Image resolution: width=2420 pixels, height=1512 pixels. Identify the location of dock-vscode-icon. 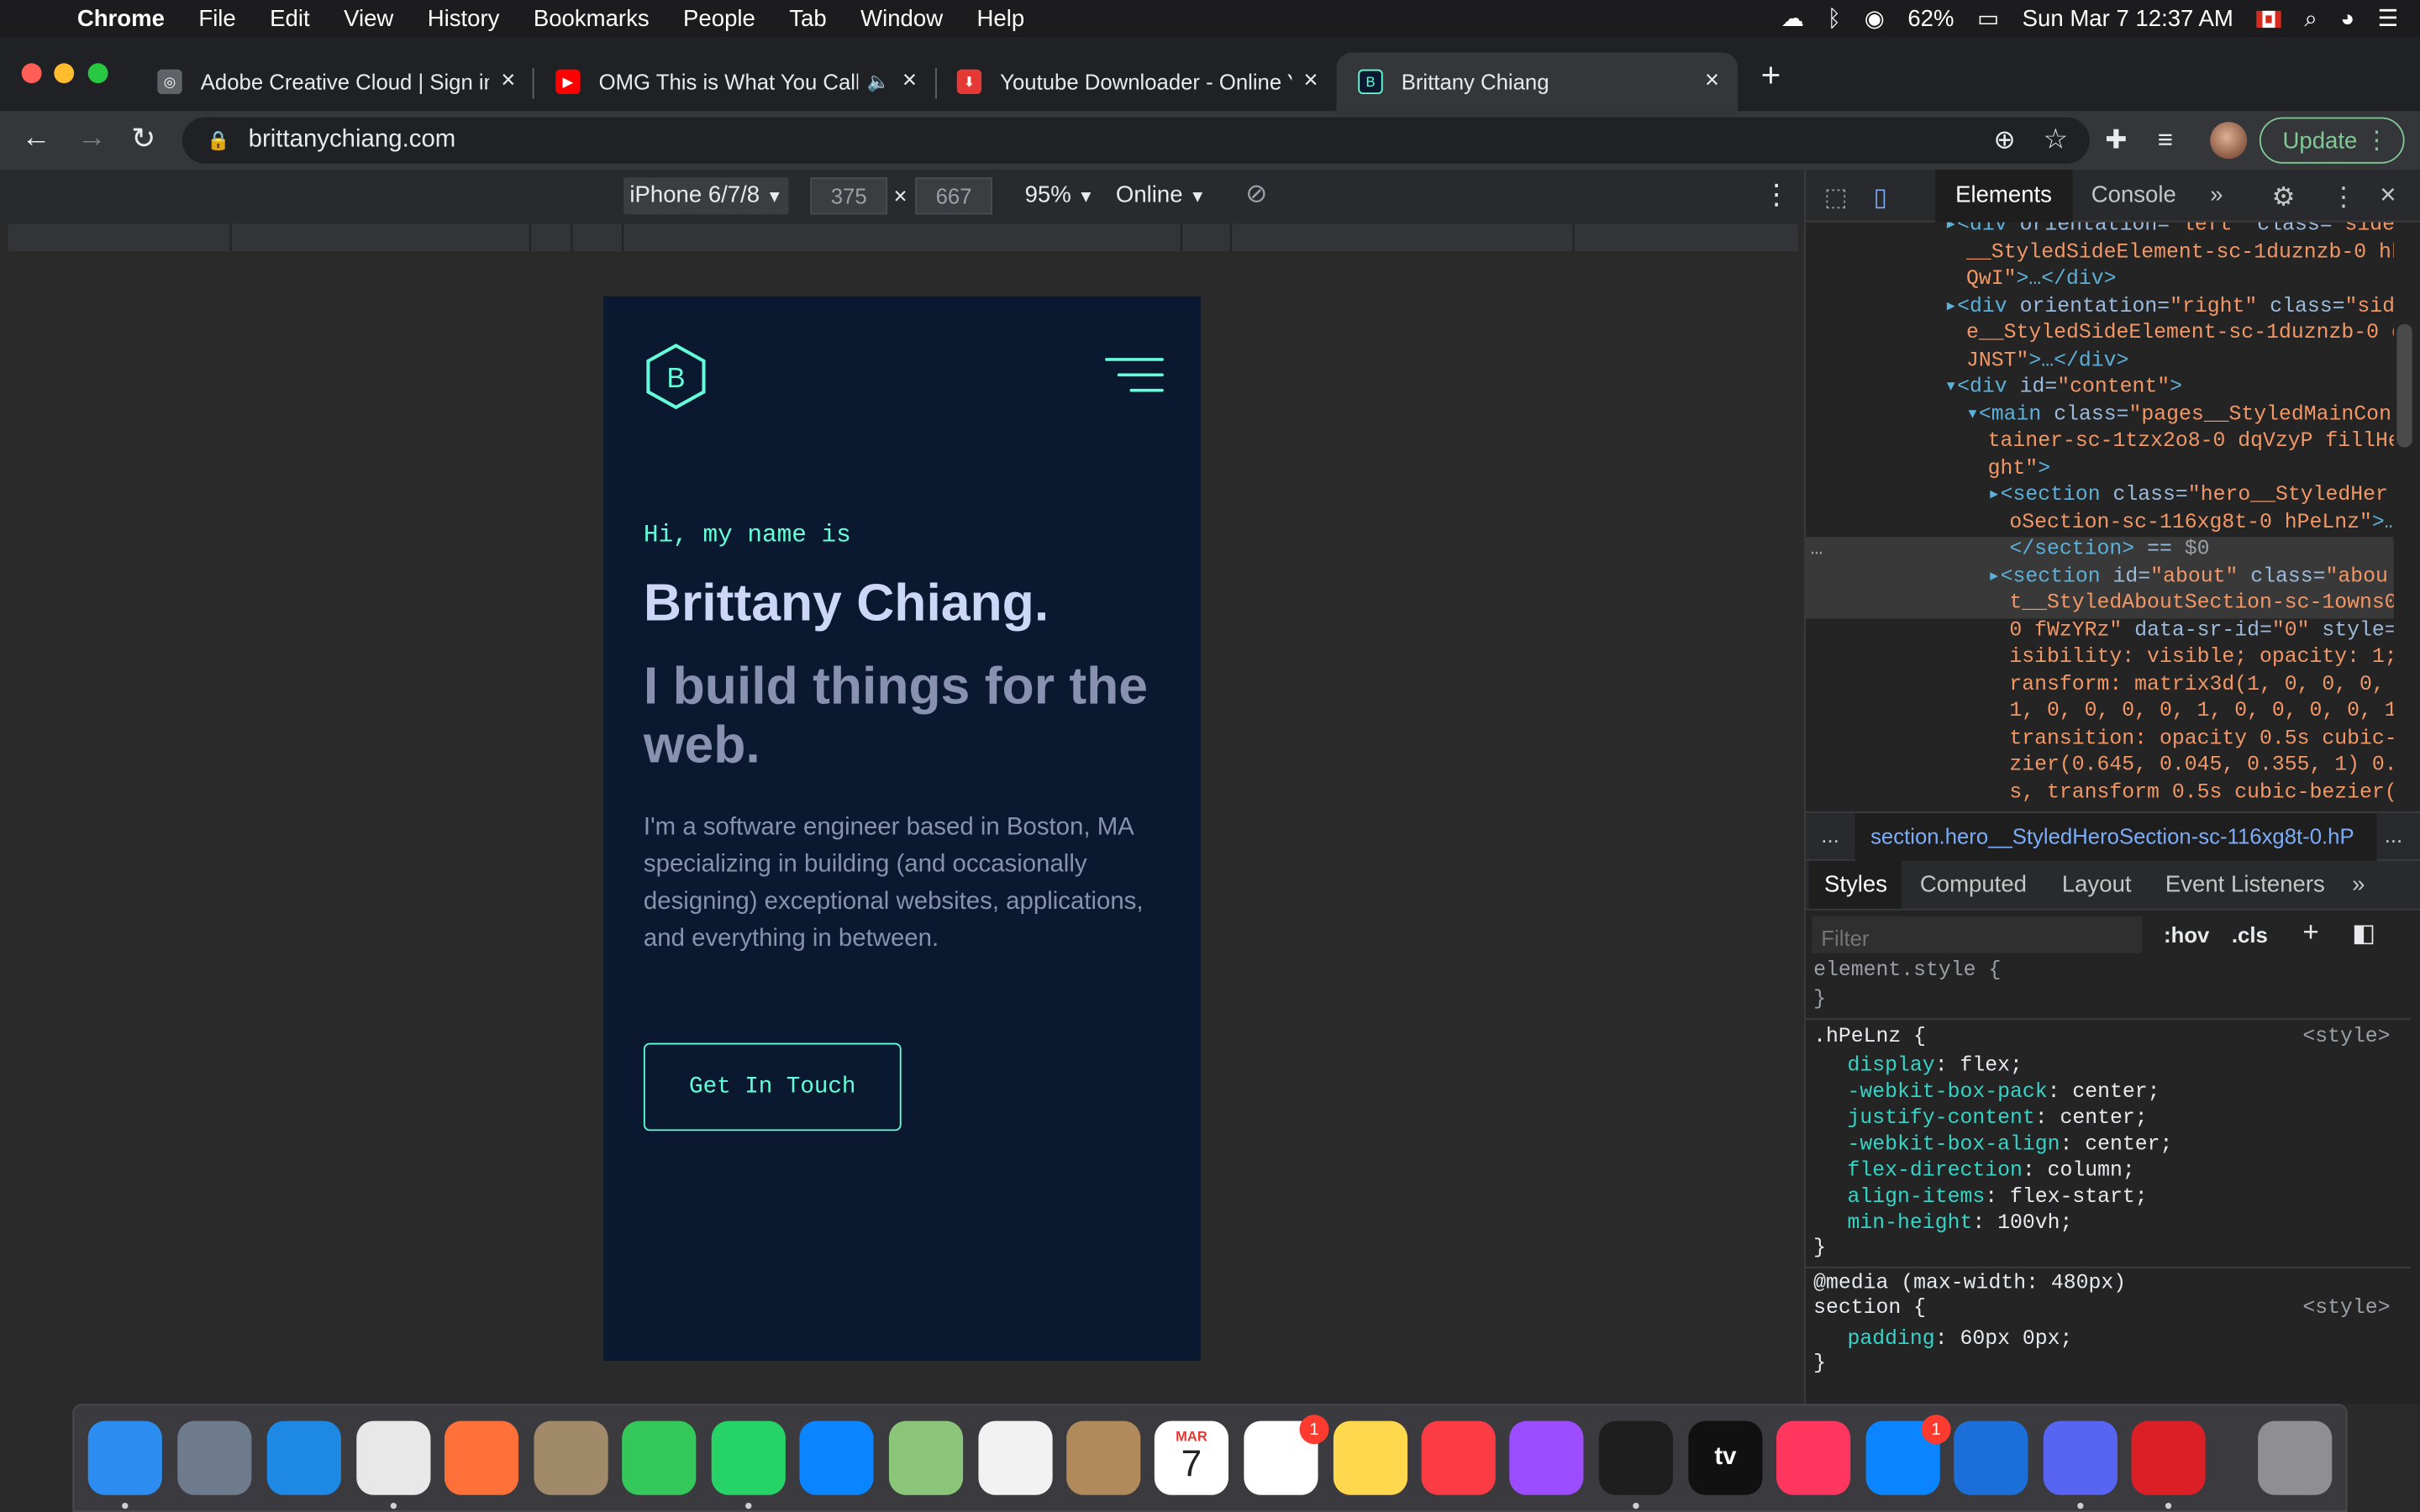
(1635, 1457).